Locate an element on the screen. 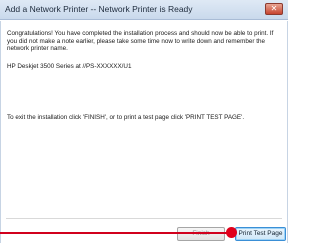  callout-pointer-line is located at coordinates (116, 233).